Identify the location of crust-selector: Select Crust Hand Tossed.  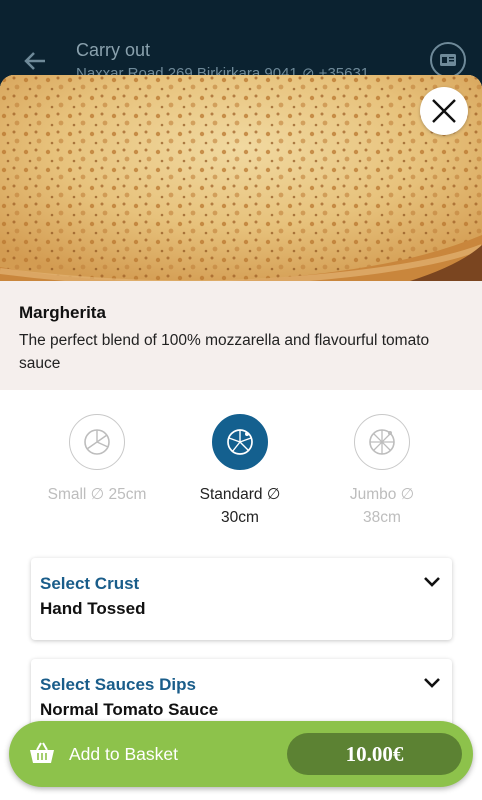
(241, 599).